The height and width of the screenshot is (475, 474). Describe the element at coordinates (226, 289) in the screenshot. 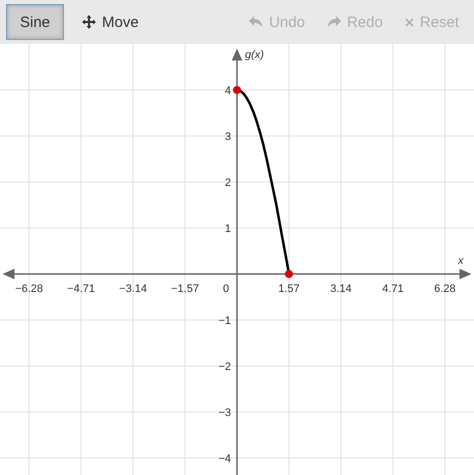

I see `tick-label: 0` at that location.